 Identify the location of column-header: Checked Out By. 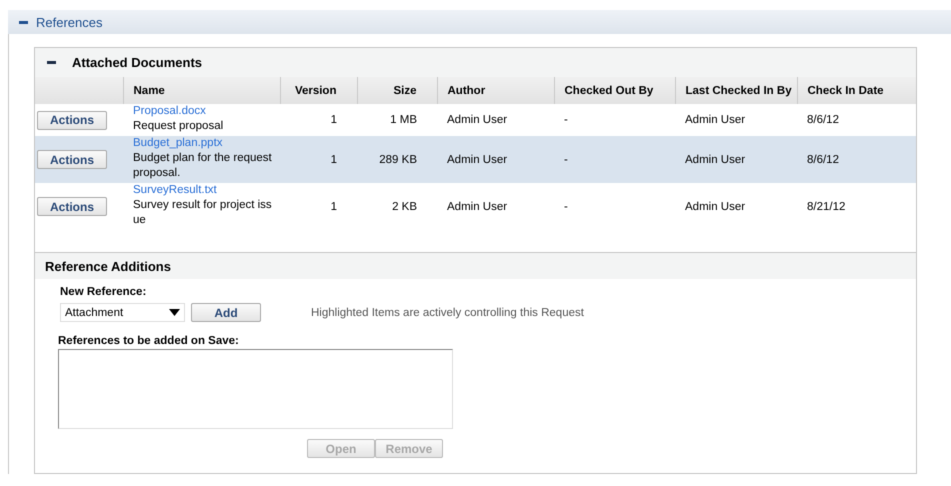
(614, 90).